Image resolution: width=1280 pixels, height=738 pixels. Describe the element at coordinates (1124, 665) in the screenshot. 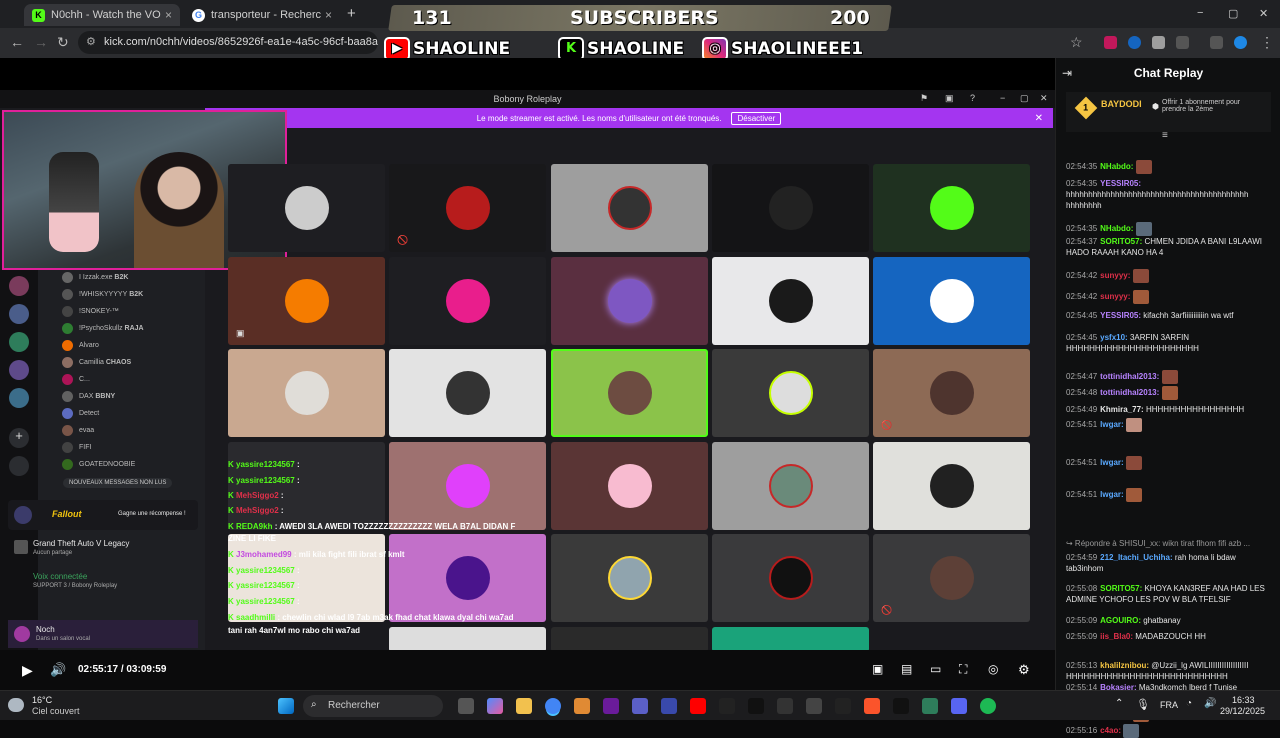

I see `message-username: khalilznibou:` at that location.